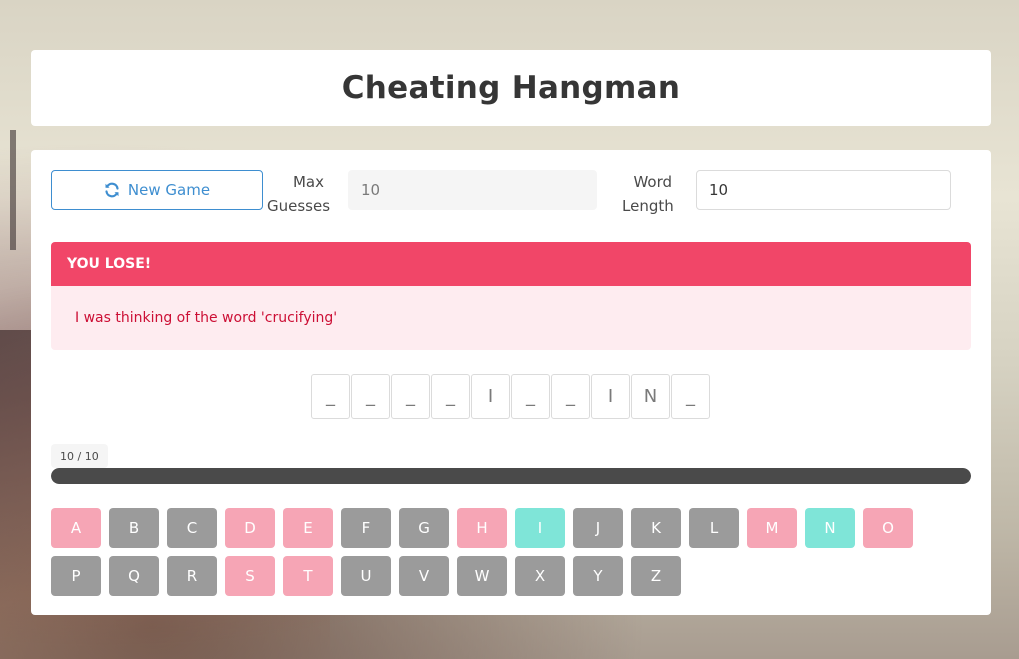  I want to click on progress-bar, so click(511, 476).